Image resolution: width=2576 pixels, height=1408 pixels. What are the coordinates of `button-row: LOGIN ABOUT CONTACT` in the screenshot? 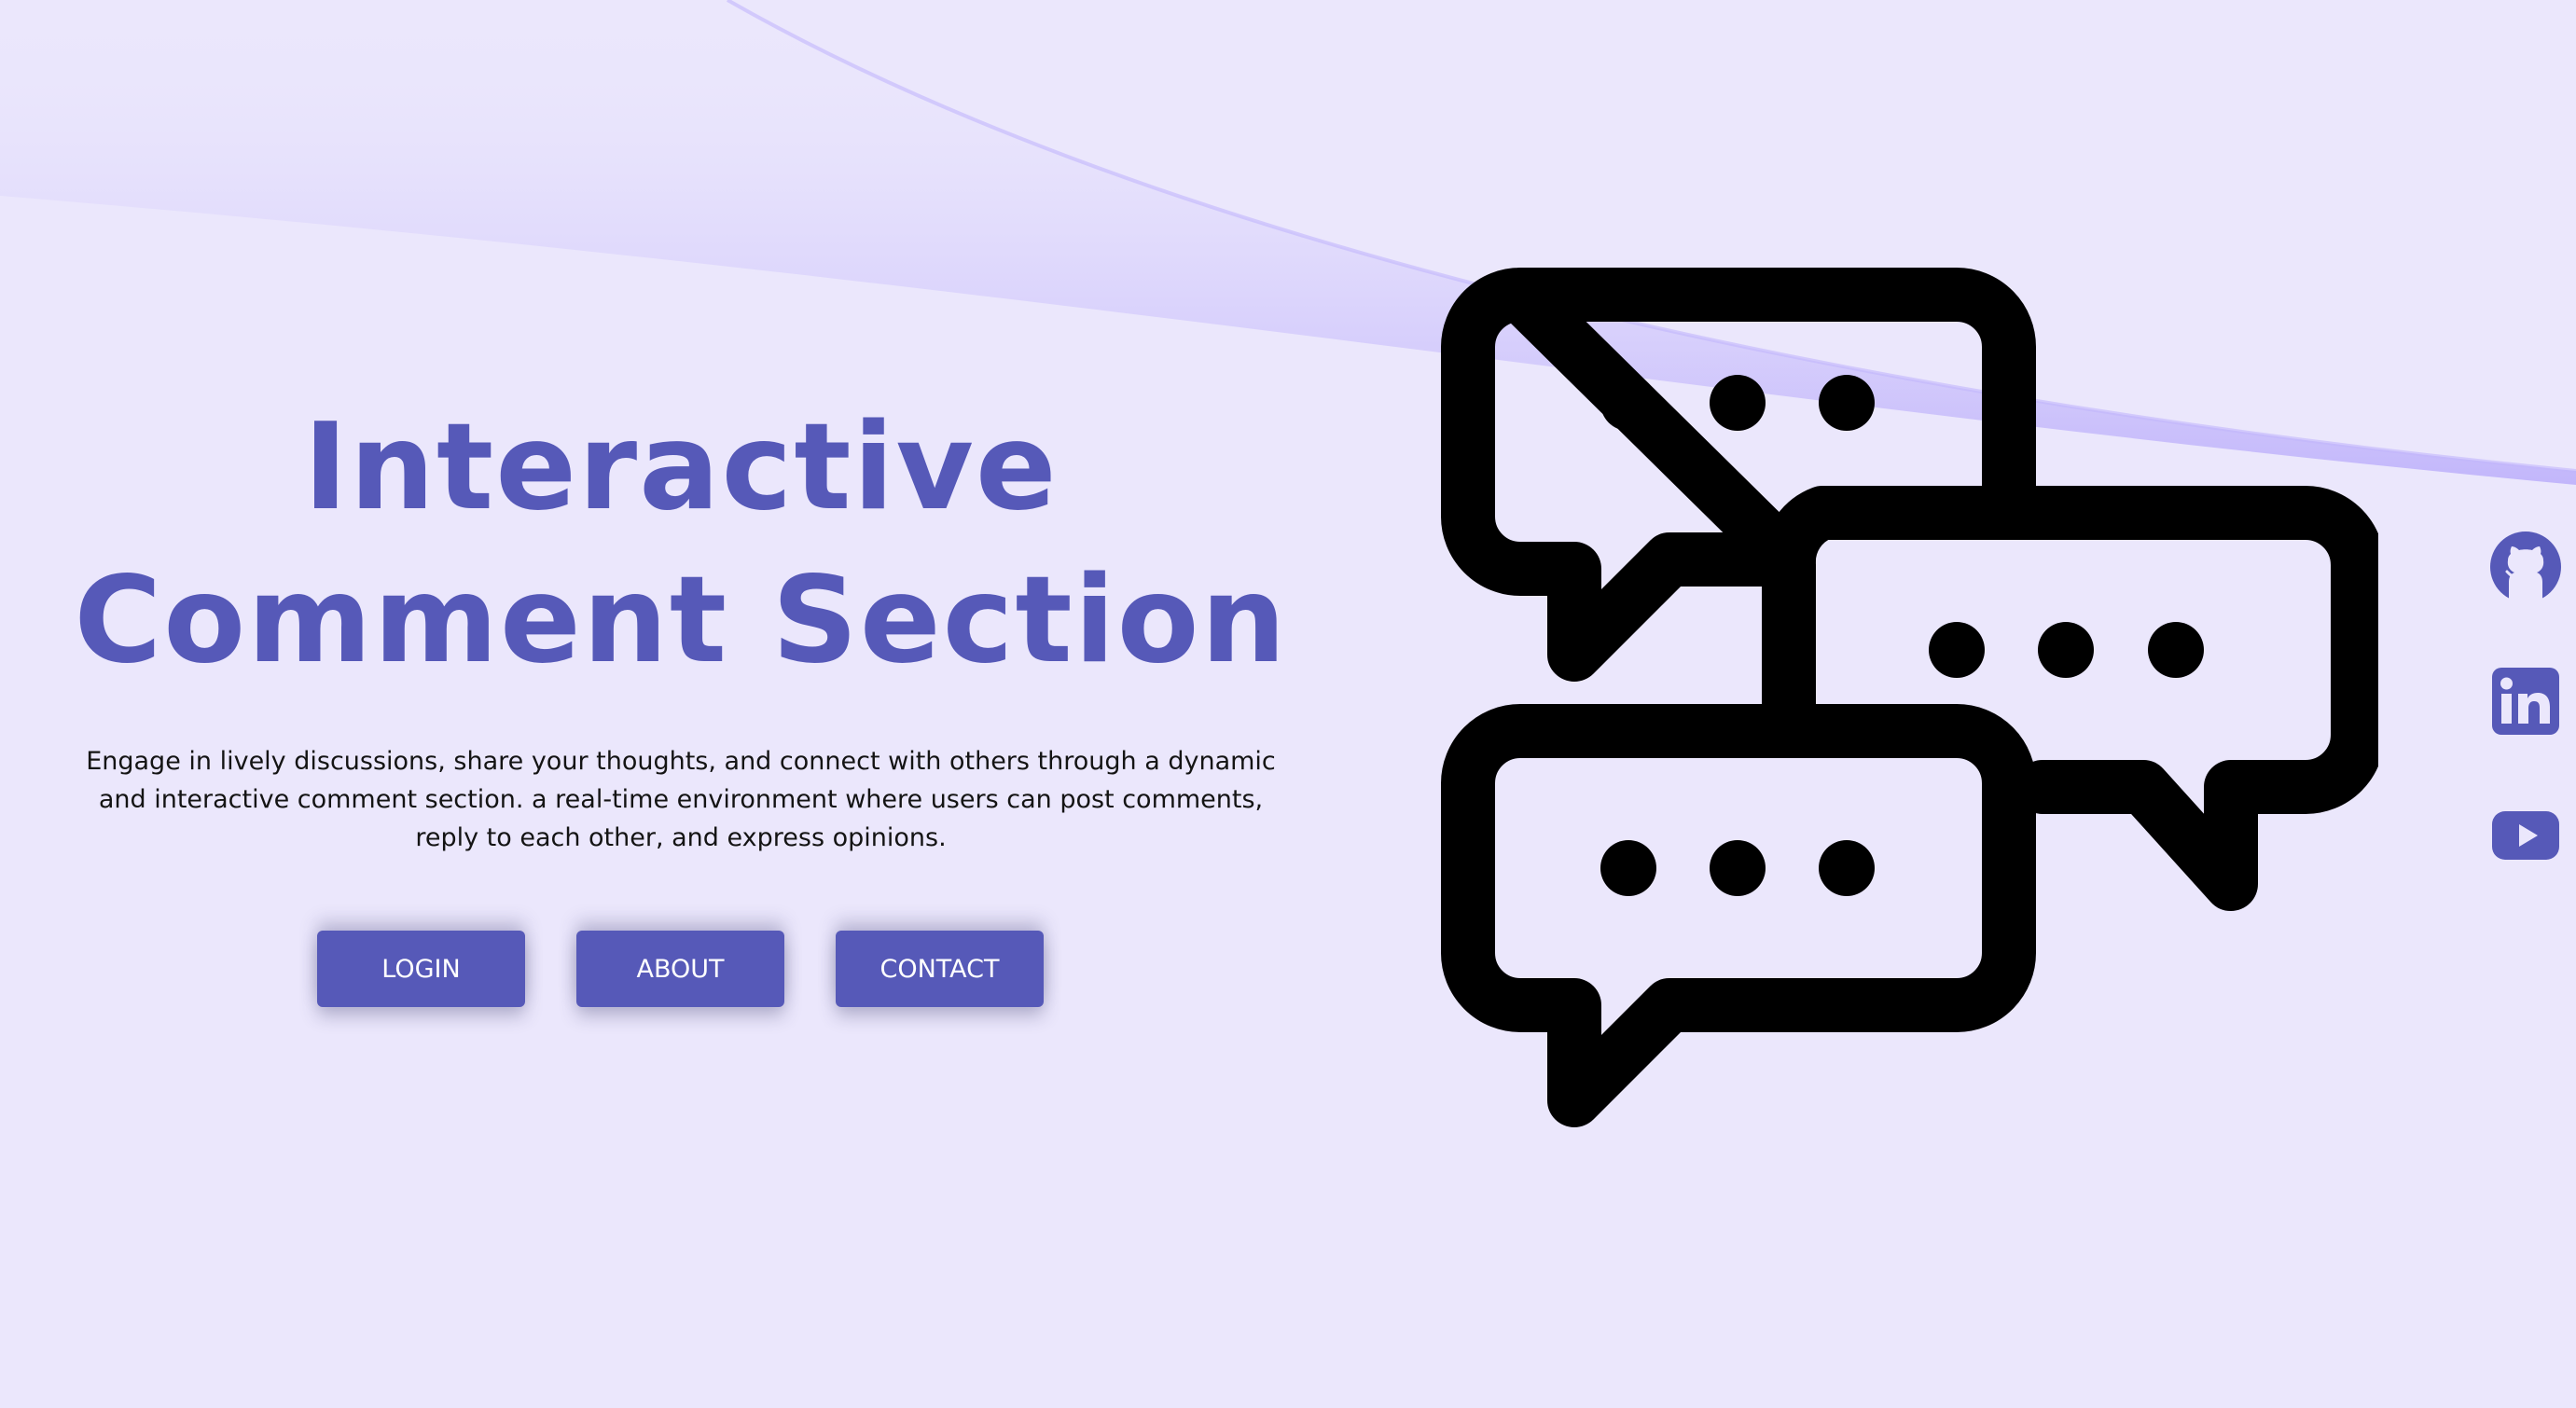 It's located at (680, 969).